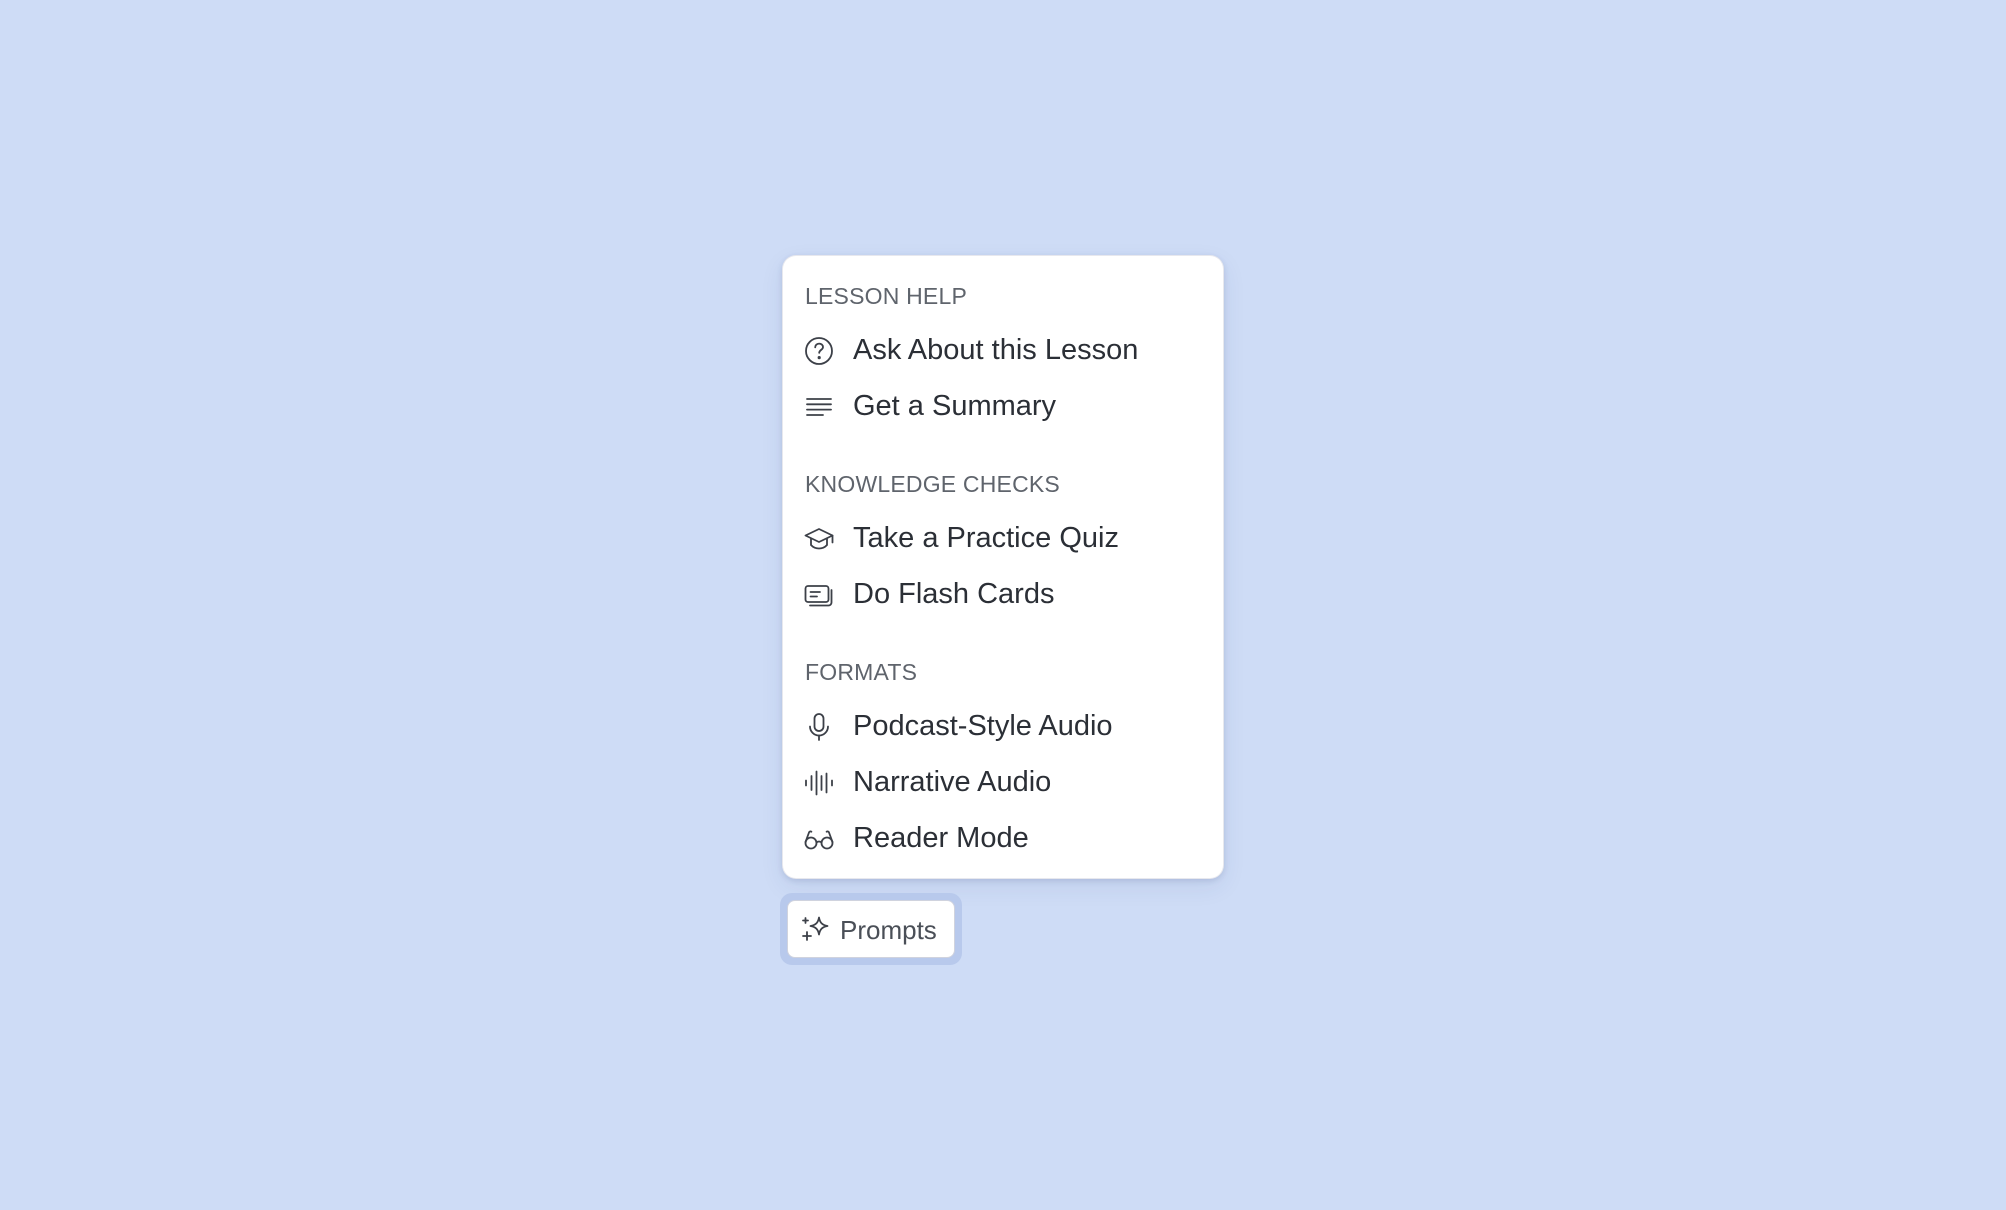 This screenshot has height=1210, width=2006. Describe the element at coordinates (888, 930) in the screenshot. I see `prompts-button-label: Prompts` at that location.